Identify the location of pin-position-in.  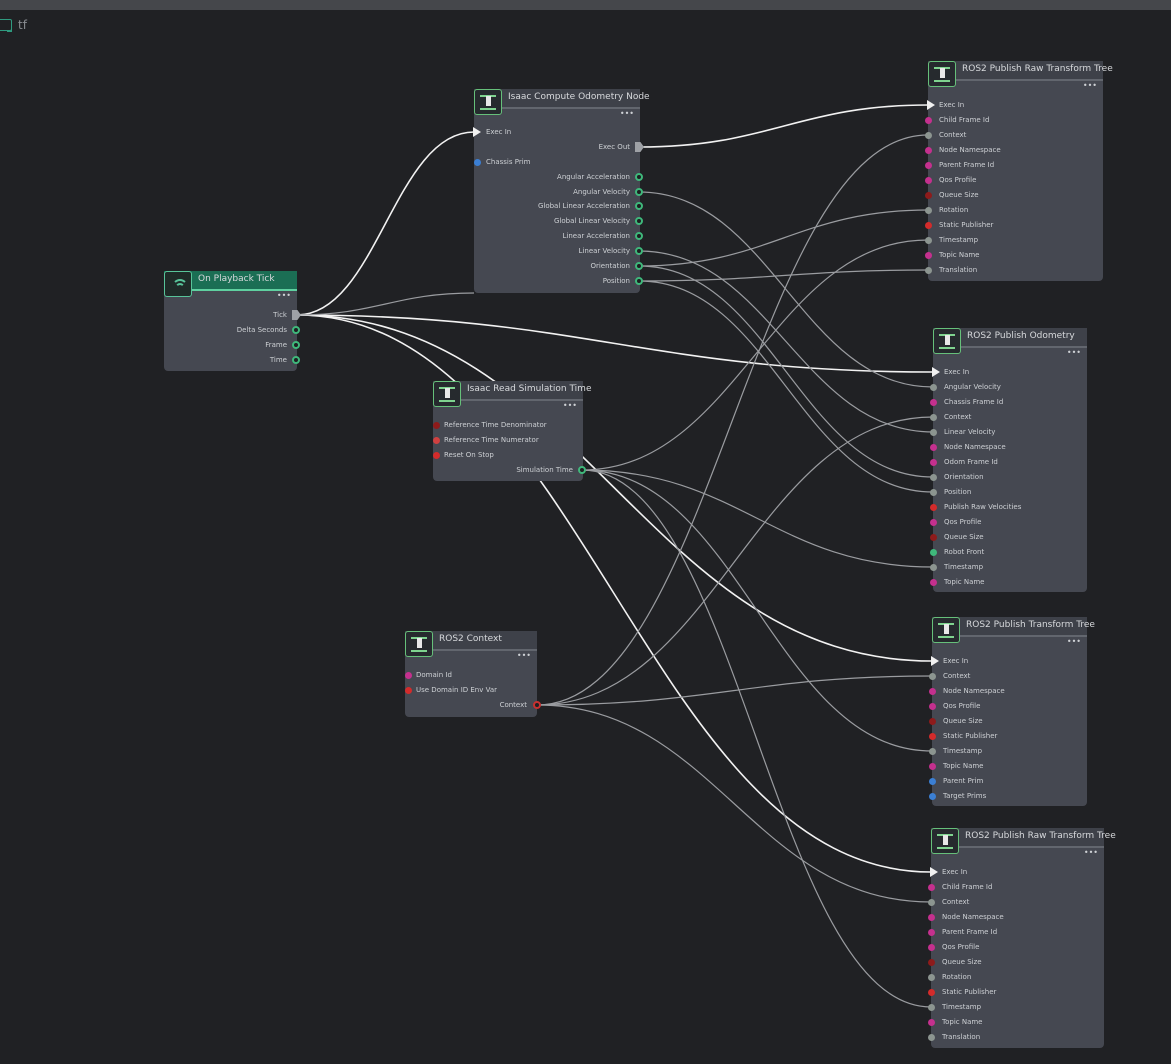
(933, 492).